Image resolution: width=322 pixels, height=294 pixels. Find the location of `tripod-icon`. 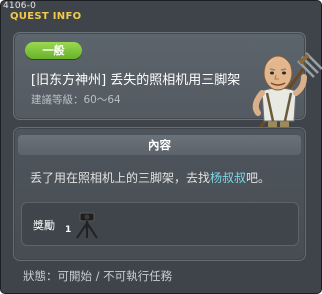

tripod-icon is located at coordinates (86, 224).